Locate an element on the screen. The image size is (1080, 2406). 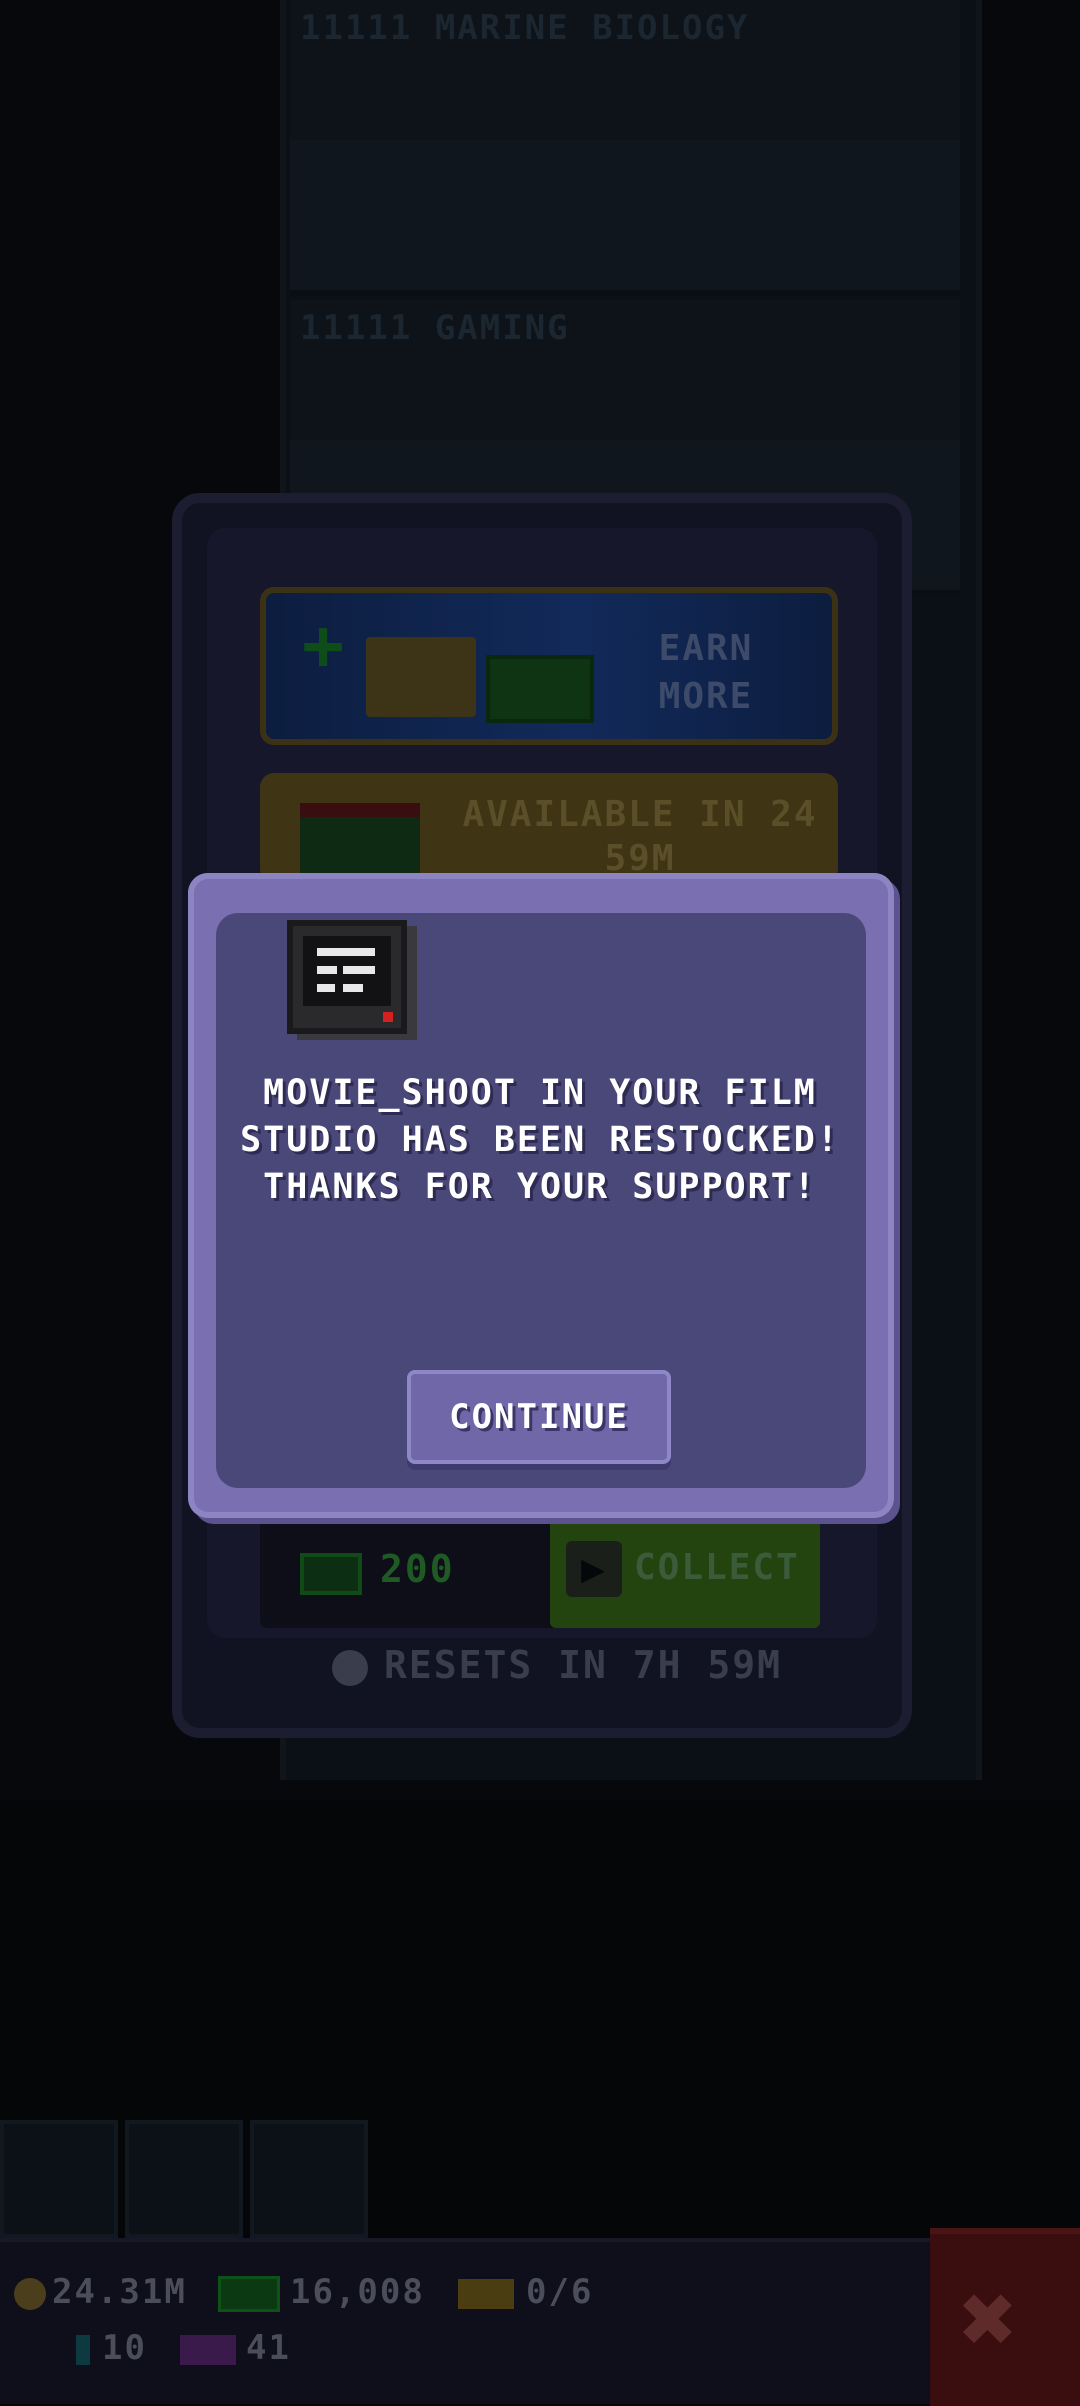
earn-more-banner: + EARN MORE is located at coordinates (549, 666).